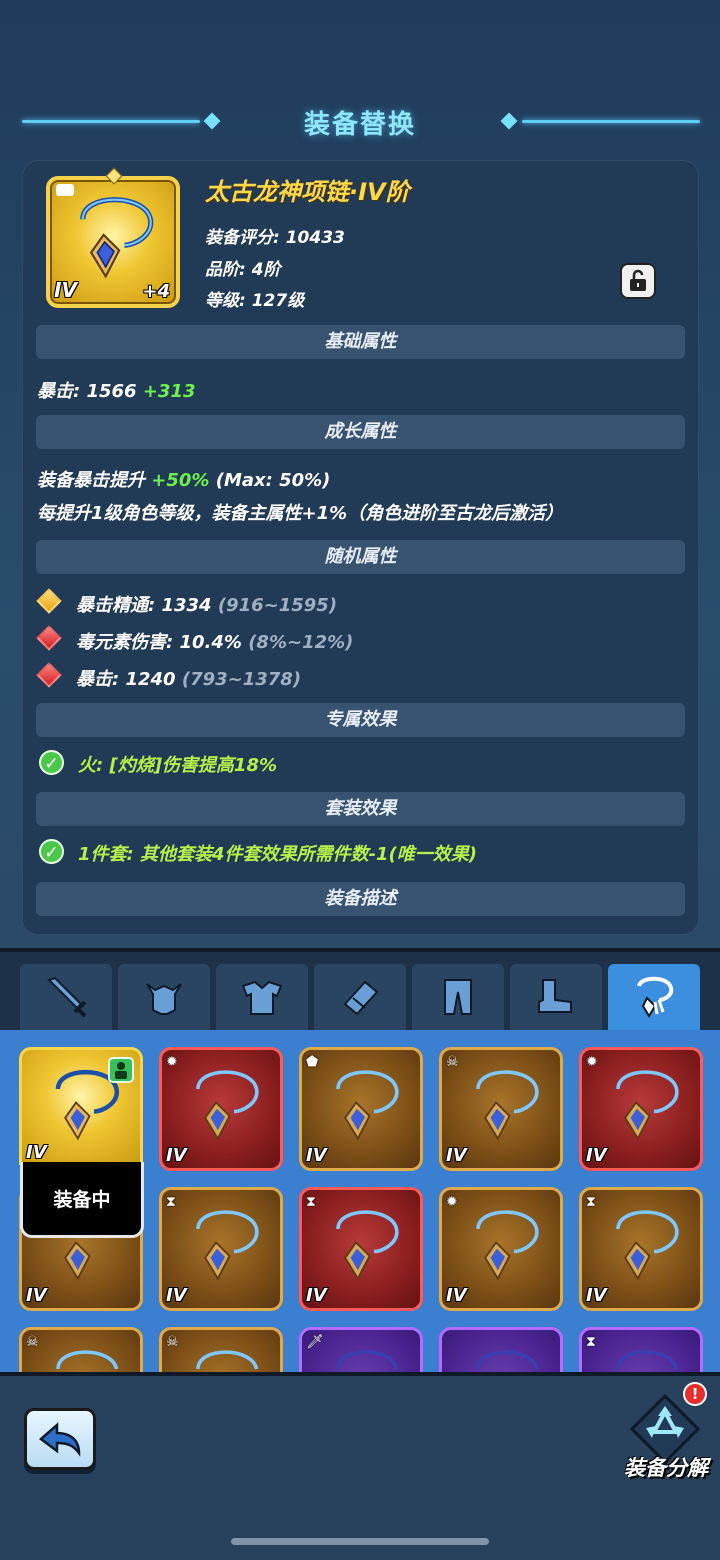 Image resolution: width=720 pixels, height=1560 pixels. I want to click on dismantle-label: 装备分解, so click(666, 1467).